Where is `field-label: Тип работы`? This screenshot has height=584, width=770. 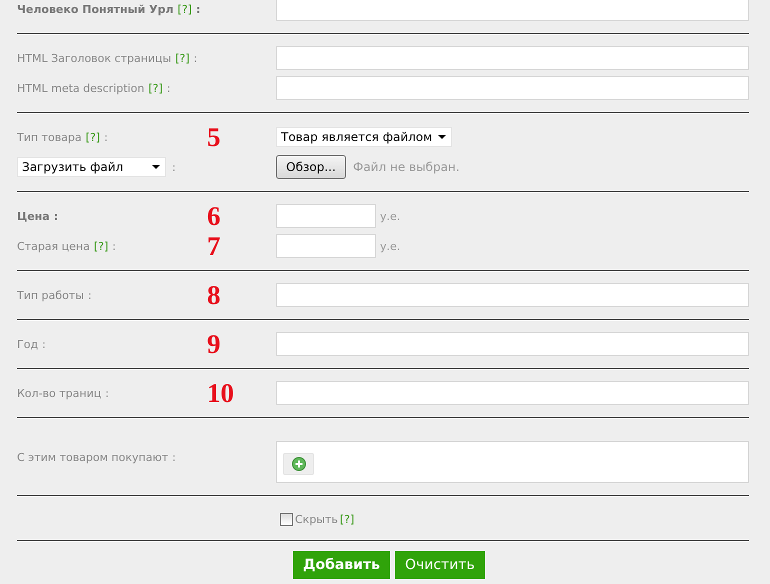 field-label: Тип работы is located at coordinates (50, 295).